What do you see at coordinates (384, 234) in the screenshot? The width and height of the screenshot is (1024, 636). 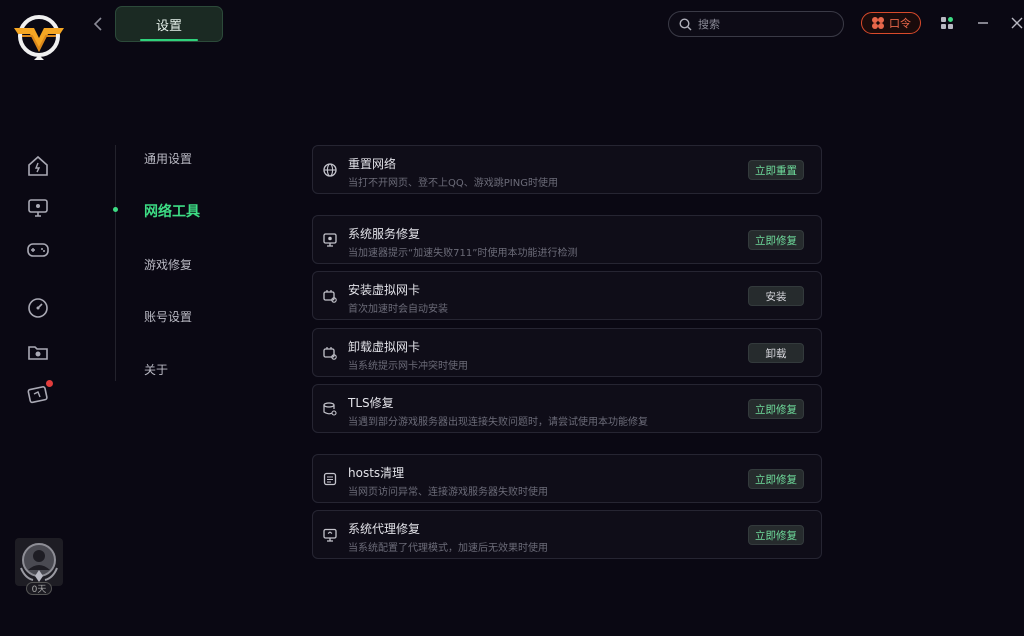 I see `tool-title: 系统服务修复` at bounding box center [384, 234].